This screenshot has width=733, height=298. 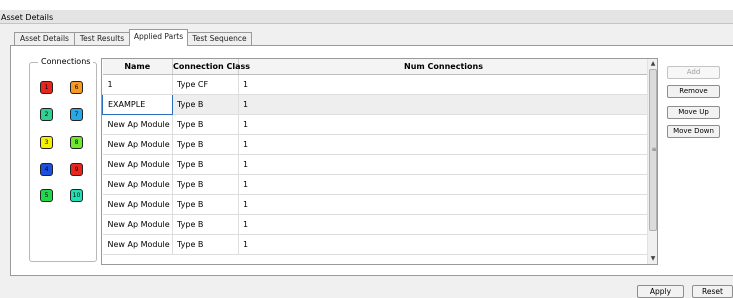 I want to click on cell-name: 1, so click(x=137, y=84).